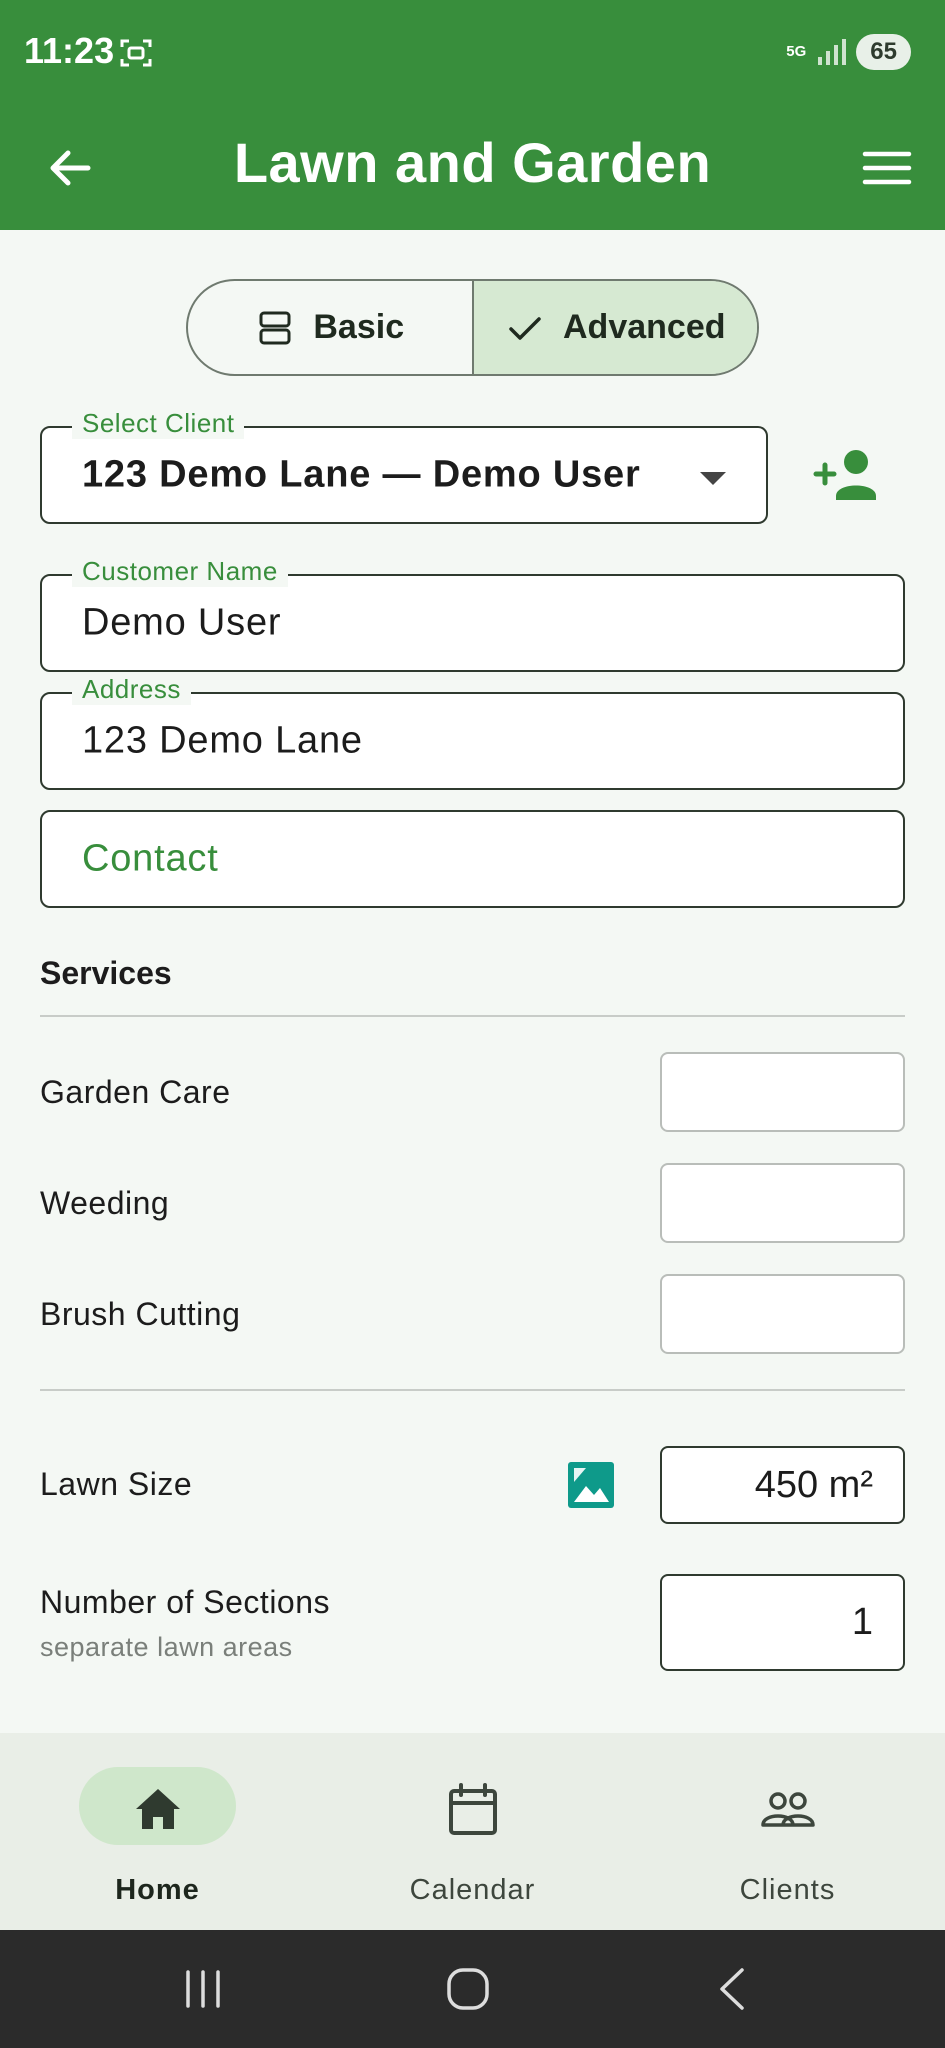 Image resolution: width=945 pixels, height=2048 pixels. What do you see at coordinates (782, 1314) in the screenshot?
I see `brush-cutting-input` at bounding box center [782, 1314].